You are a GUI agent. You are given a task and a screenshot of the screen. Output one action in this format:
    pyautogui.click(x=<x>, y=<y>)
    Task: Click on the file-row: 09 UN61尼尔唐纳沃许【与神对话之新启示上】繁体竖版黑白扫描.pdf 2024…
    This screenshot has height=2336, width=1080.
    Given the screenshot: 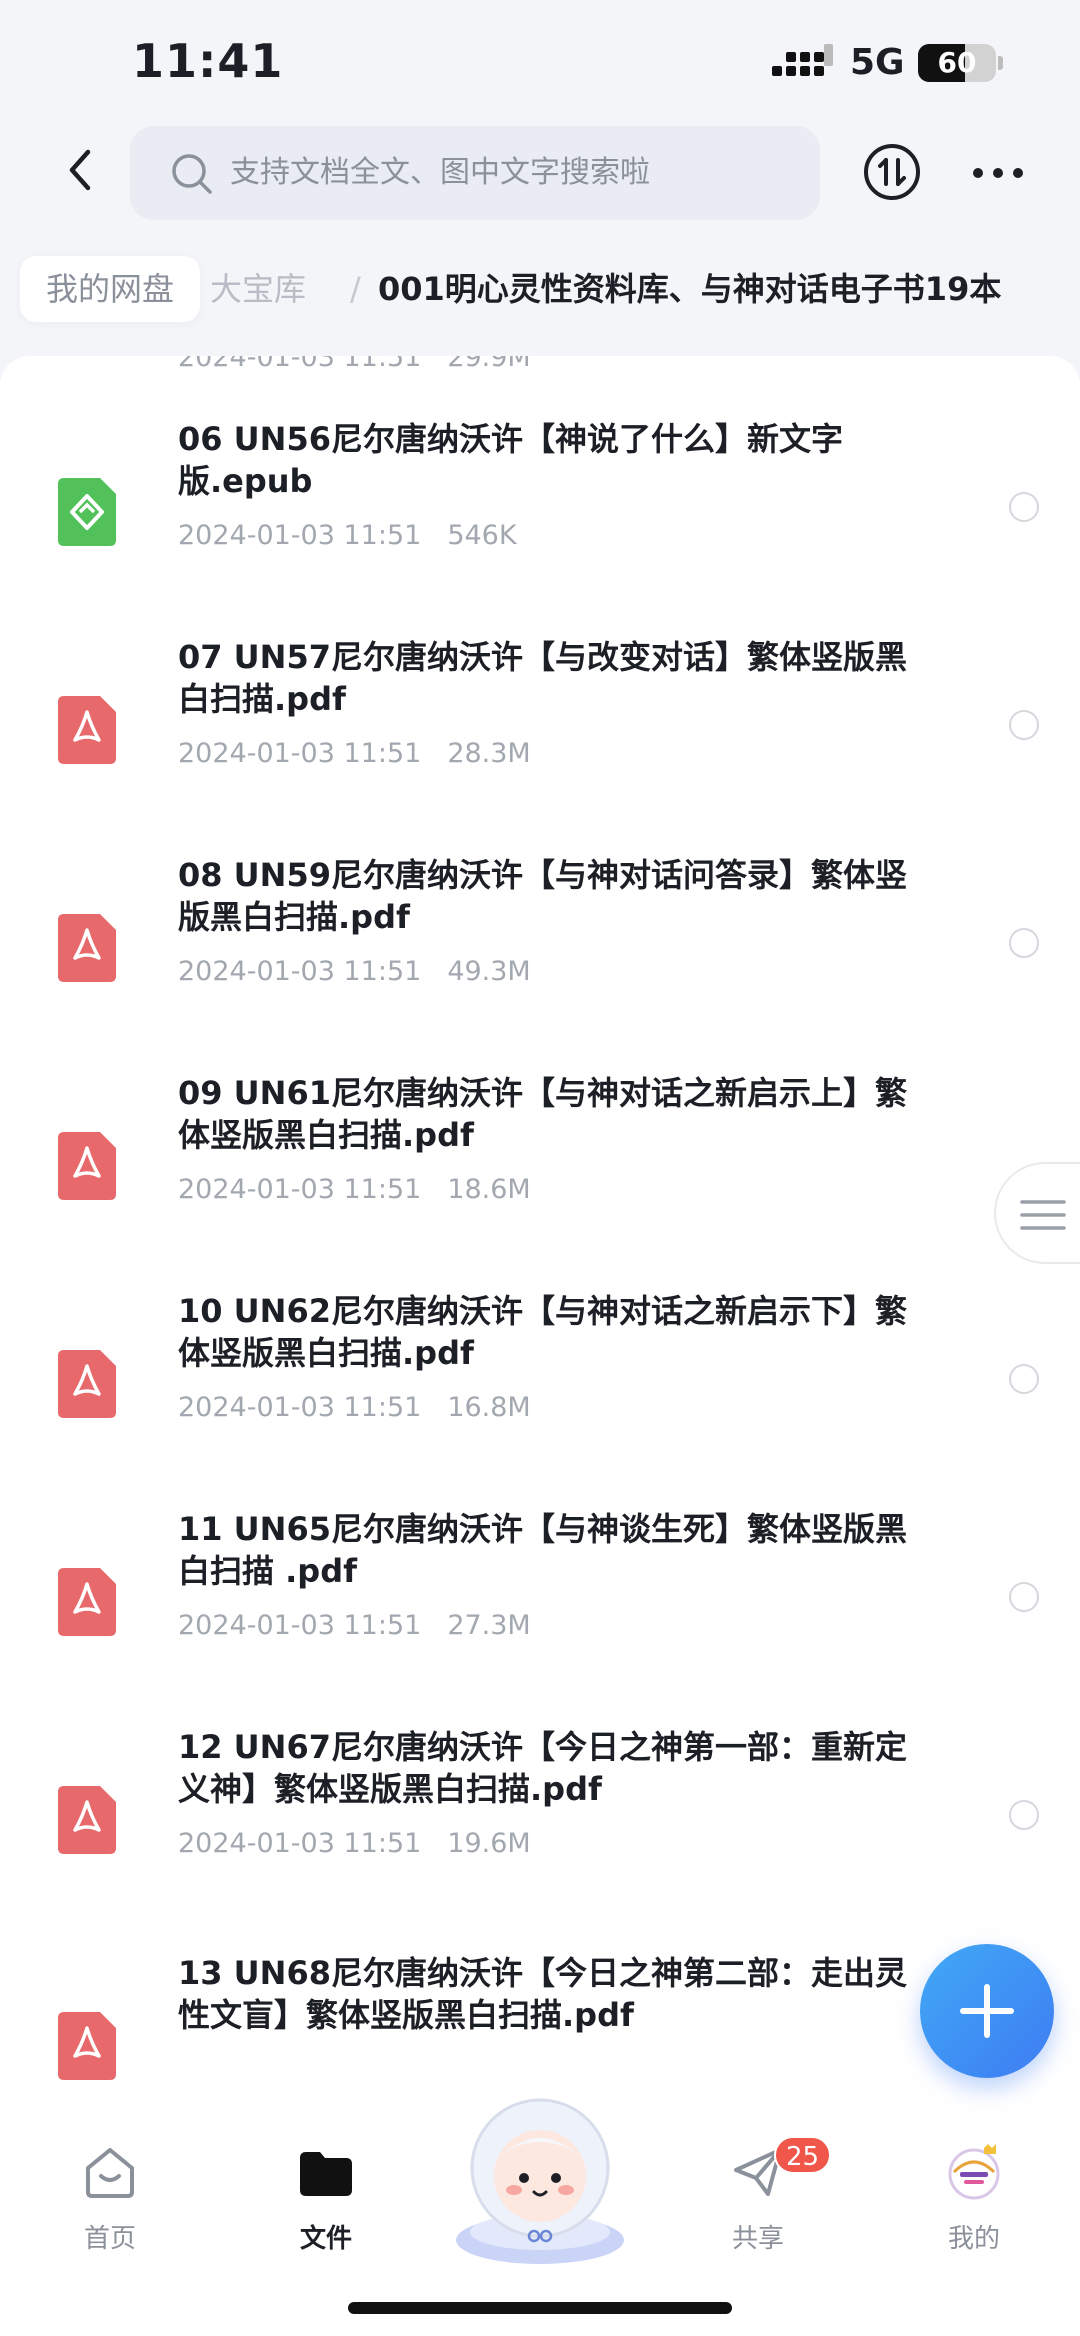 What is the action you would take?
    pyautogui.click(x=540, y=1179)
    